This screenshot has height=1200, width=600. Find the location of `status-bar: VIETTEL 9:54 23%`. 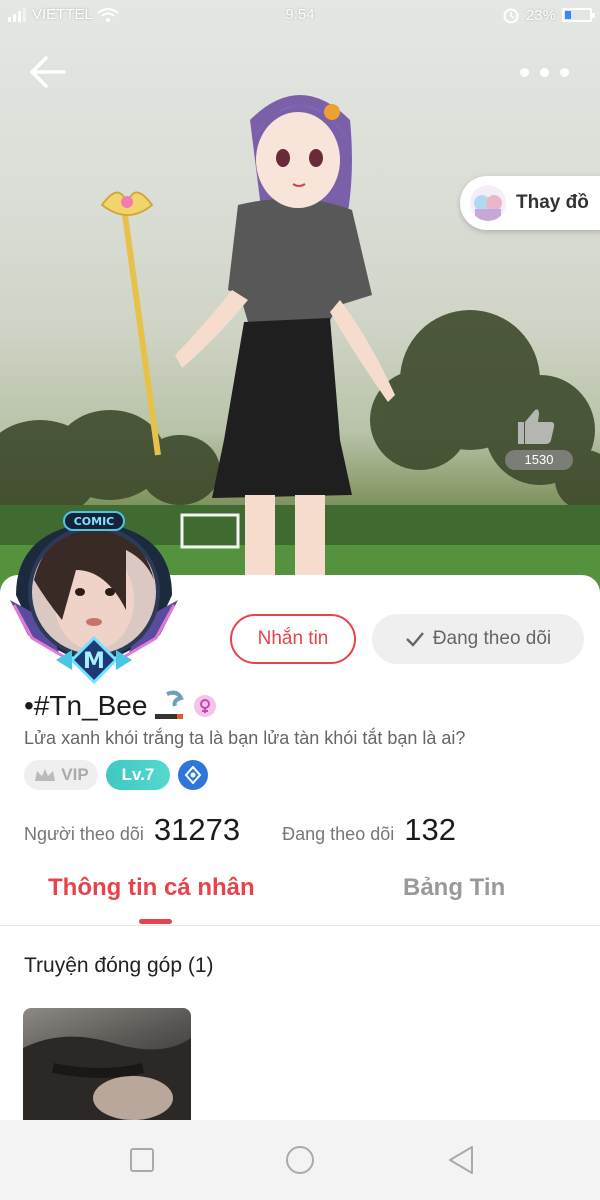

status-bar: VIETTEL 9:54 23% is located at coordinates (300, 15).